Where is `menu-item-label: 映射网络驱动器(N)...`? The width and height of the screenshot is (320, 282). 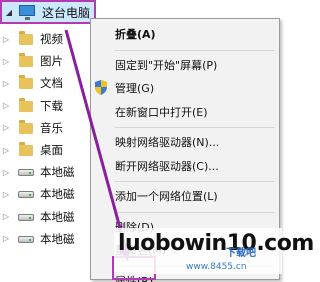 menu-item-label: 映射网络驱动器(N)... is located at coordinates (167, 142).